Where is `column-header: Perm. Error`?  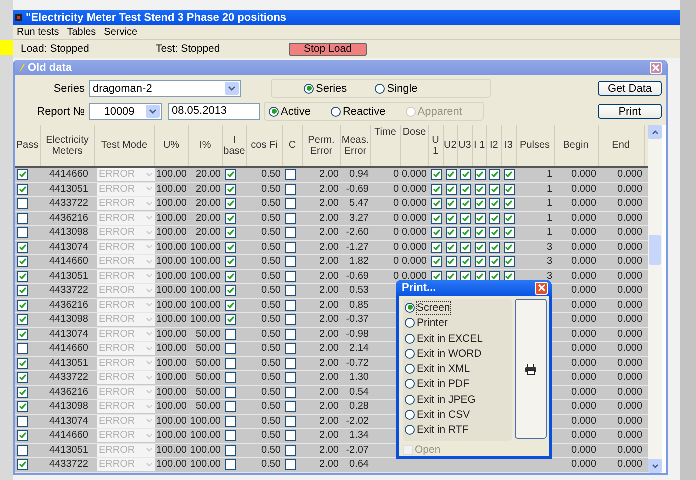 column-header: Perm. Error is located at coordinates (322, 145).